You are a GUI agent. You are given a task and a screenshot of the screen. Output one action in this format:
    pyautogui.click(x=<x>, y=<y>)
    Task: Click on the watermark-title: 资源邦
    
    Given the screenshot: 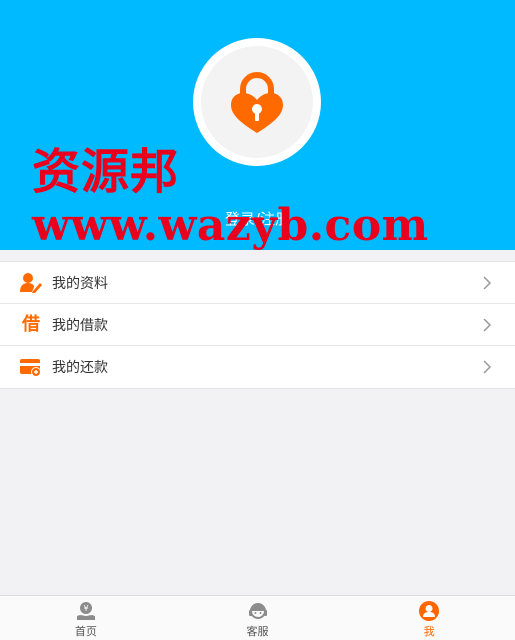 What is the action you would take?
    pyautogui.click(x=106, y=172)
    